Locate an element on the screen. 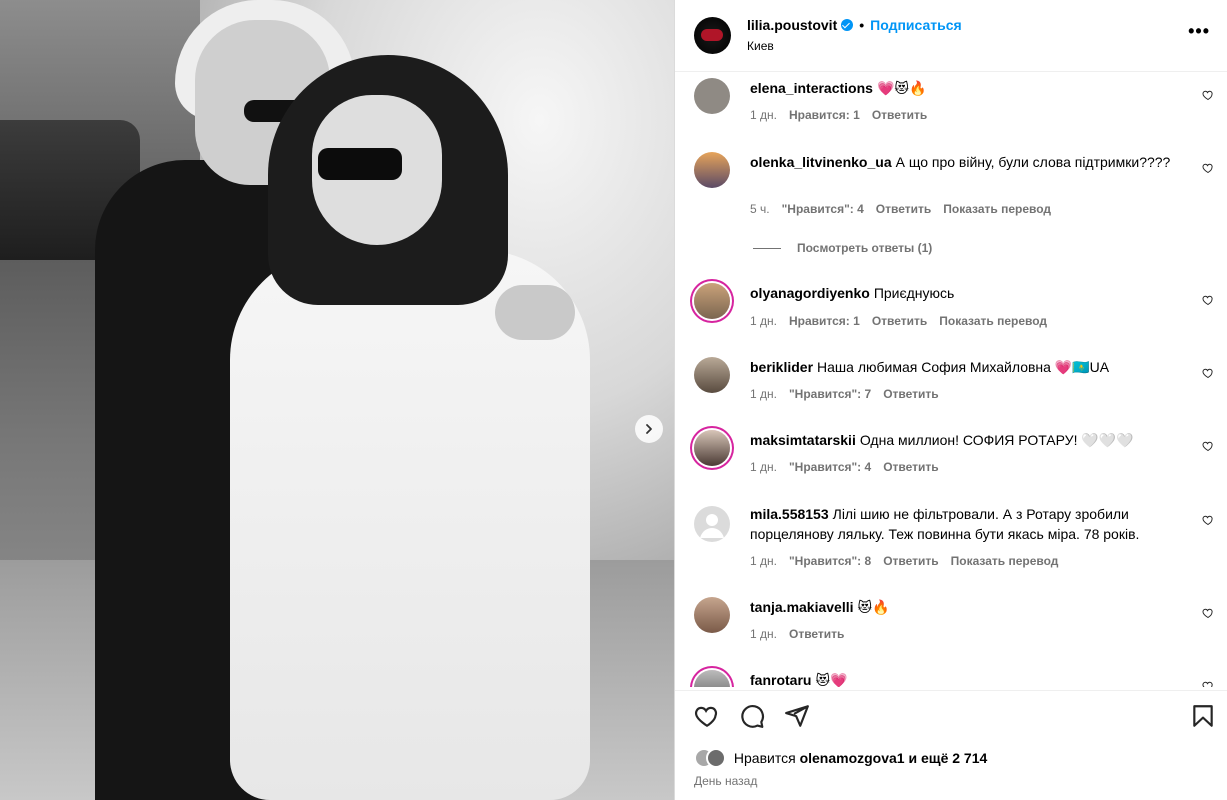 The width and height of the screenshot is (1227, 800). photo-arm is located at coordinates (535, 312).